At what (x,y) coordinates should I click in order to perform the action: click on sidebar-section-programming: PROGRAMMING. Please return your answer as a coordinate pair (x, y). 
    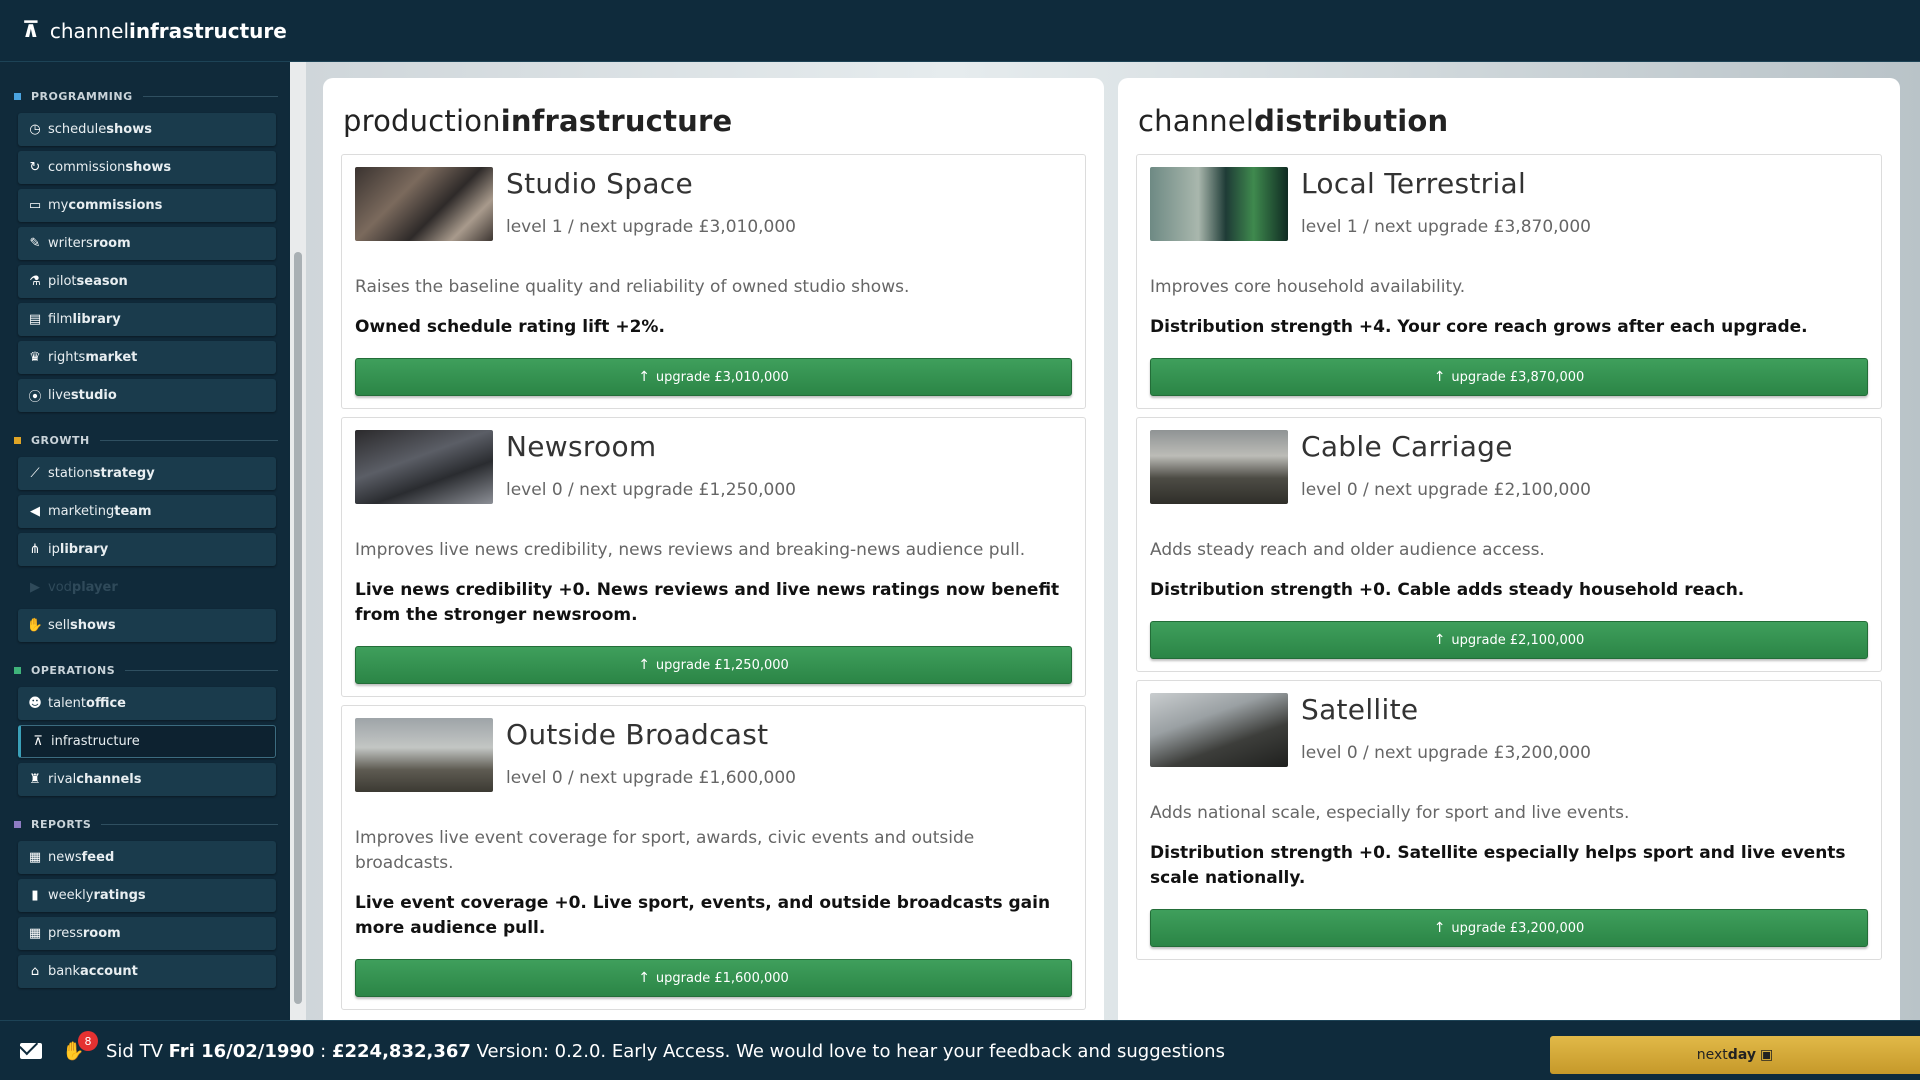
    Looking at the image, I should click on (146, 96).